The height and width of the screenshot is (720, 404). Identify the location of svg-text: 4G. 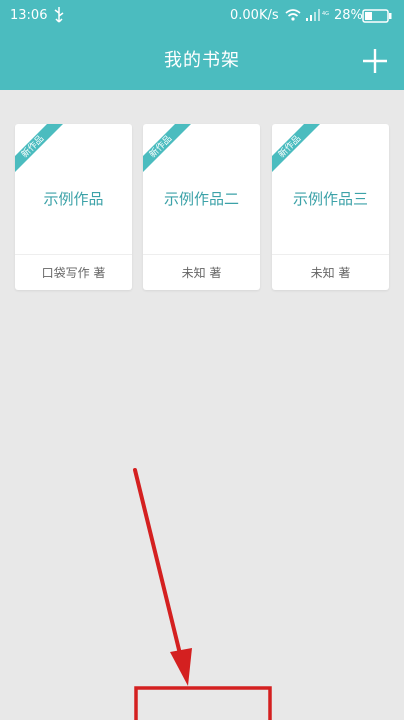
(325, 14).